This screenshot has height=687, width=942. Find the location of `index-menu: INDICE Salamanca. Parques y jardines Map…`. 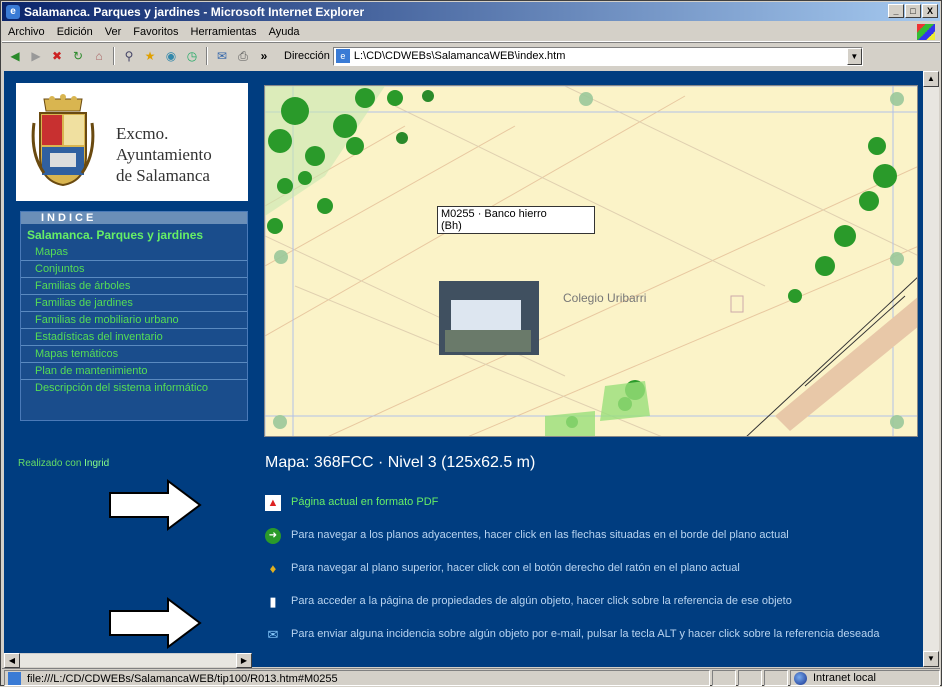

index-menu: INDICE Salamanca. Parques y jardines Map… is located at coordinates (134, 316).